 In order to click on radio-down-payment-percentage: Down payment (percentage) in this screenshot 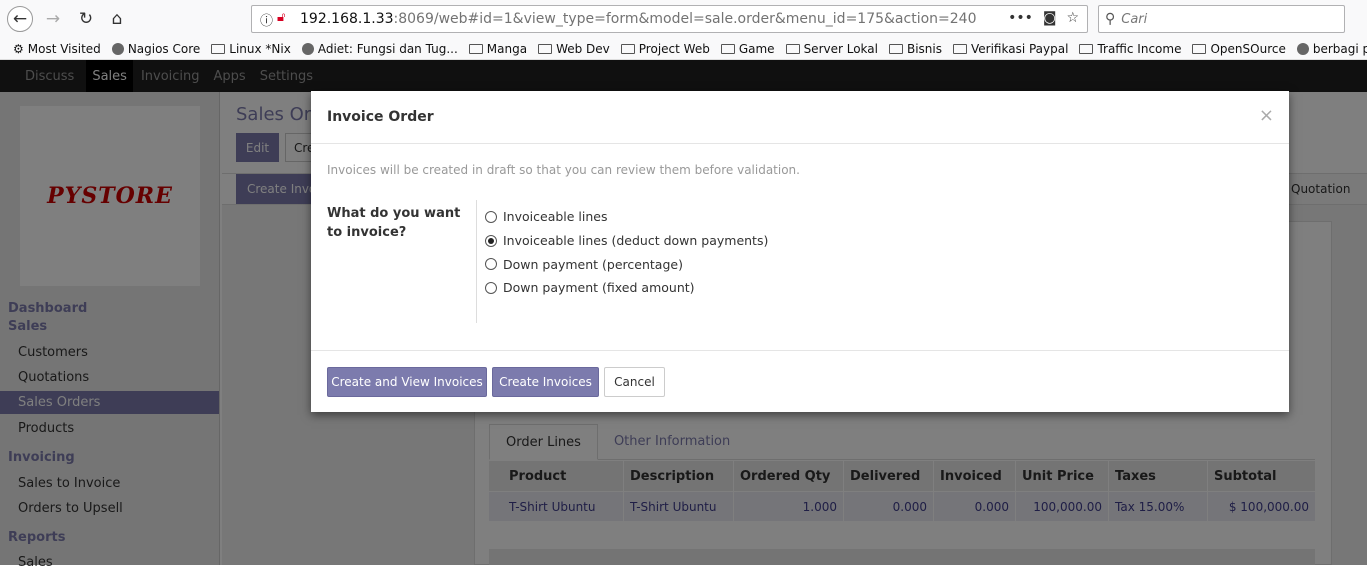, I will do `click(626, 264)`.